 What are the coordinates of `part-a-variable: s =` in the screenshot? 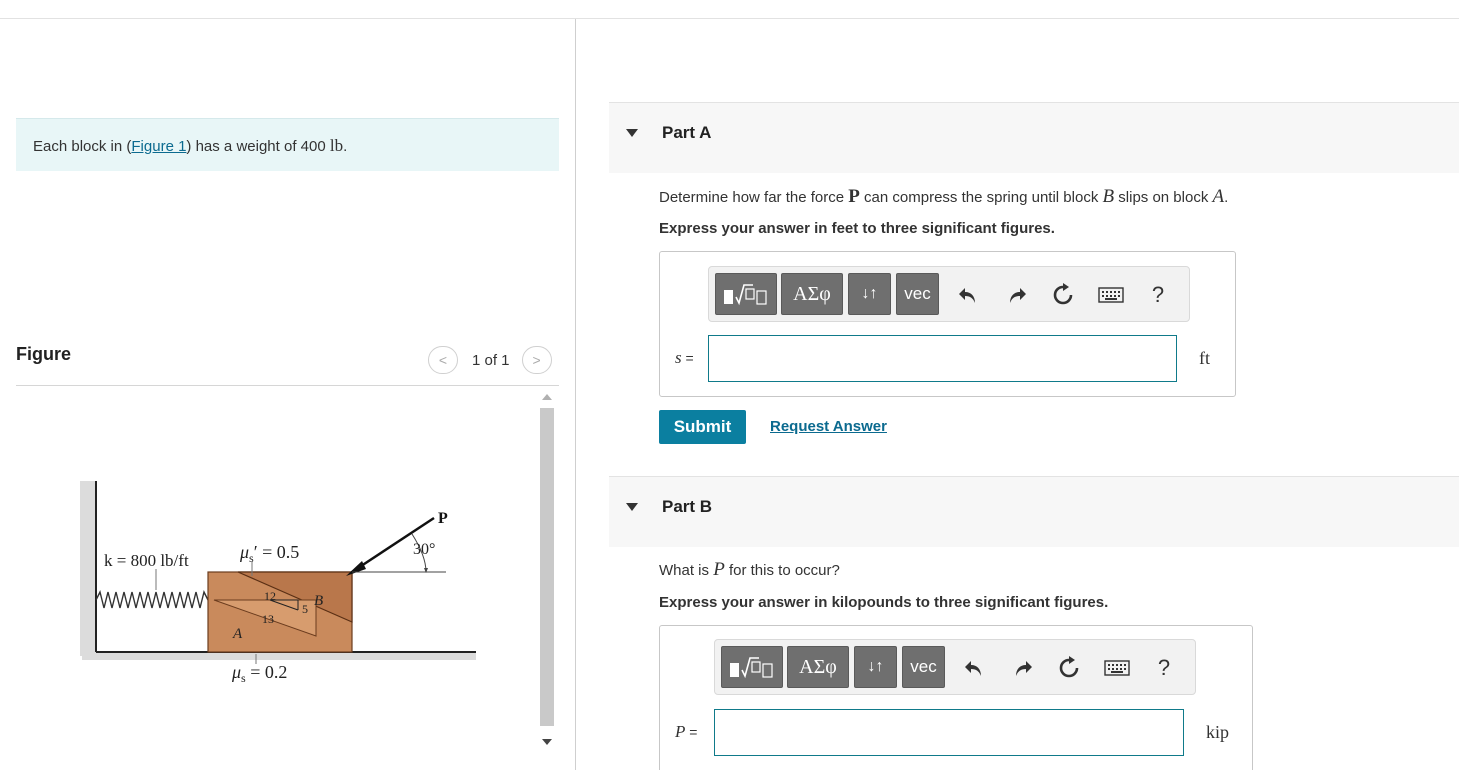 It's located at (684, 358).